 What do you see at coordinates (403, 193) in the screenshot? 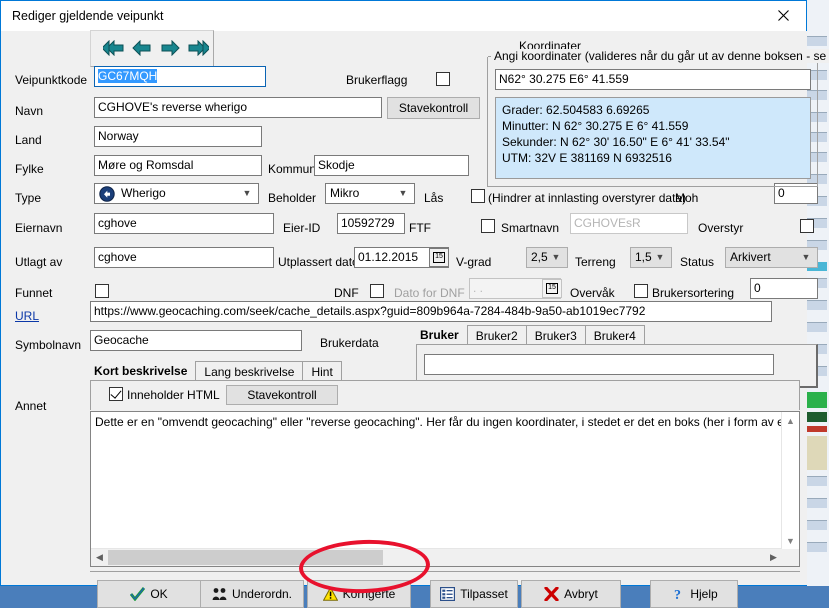
I see `chevron-down-icon: ▼` at bounding box center [403, 193].